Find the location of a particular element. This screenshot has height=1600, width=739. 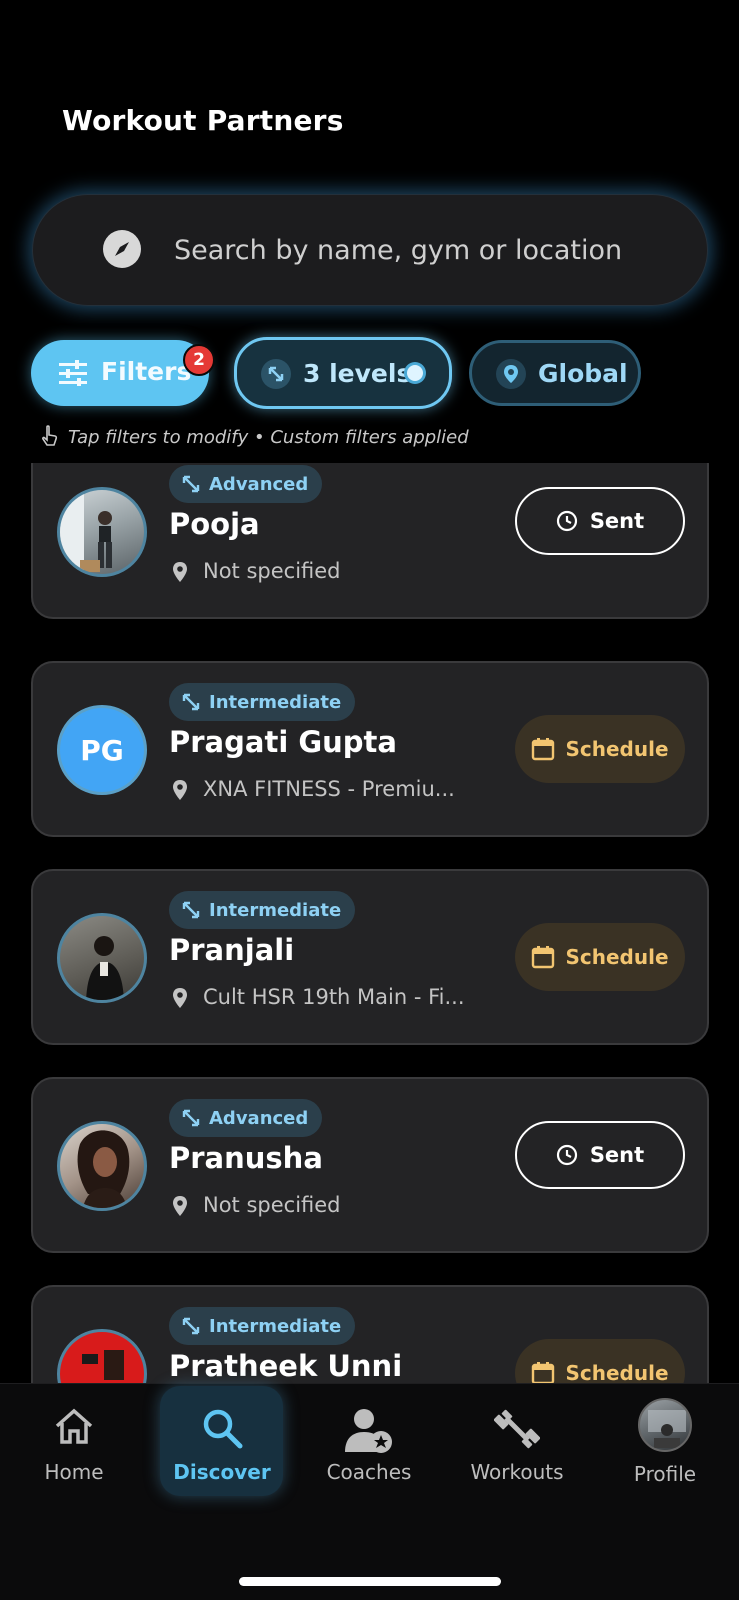

partner-card: Advanced Pooja Not specified Sent is located at coordinates (370, 541).